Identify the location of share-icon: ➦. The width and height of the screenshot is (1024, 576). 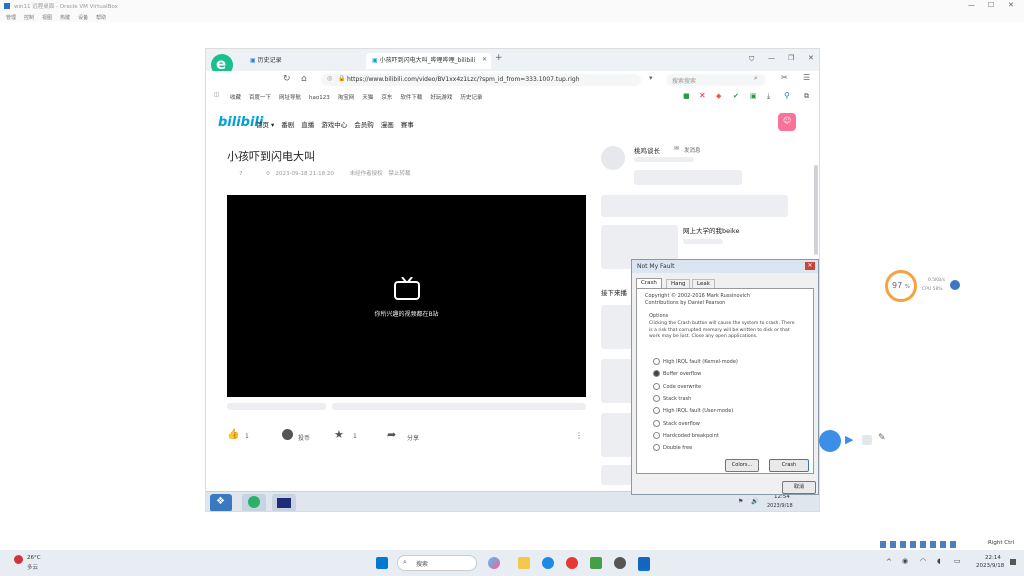
(391, 434).